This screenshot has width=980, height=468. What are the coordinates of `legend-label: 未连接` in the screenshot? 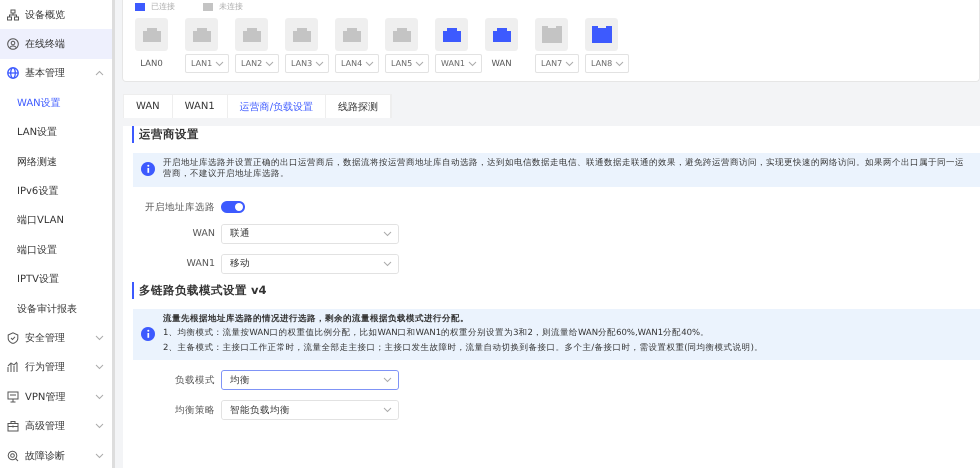 It's located at (231, 7).